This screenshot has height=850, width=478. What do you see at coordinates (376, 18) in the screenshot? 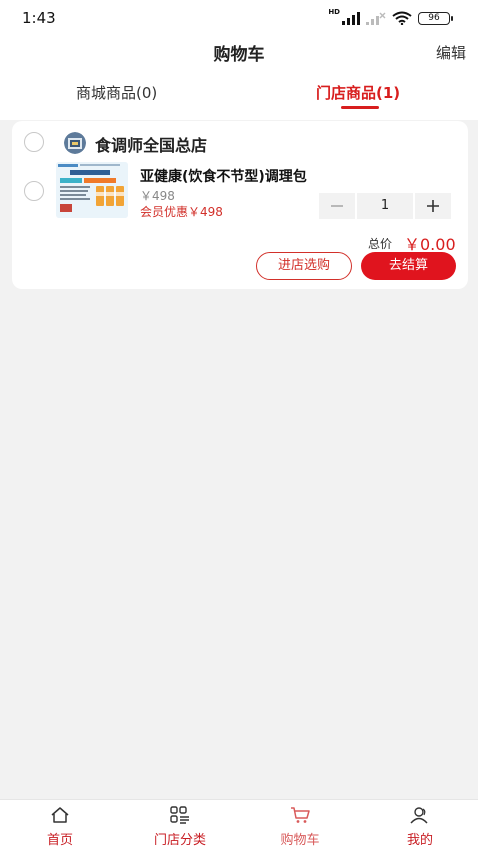
I see `signal-weak-icon` at bounding box center [376, 18].